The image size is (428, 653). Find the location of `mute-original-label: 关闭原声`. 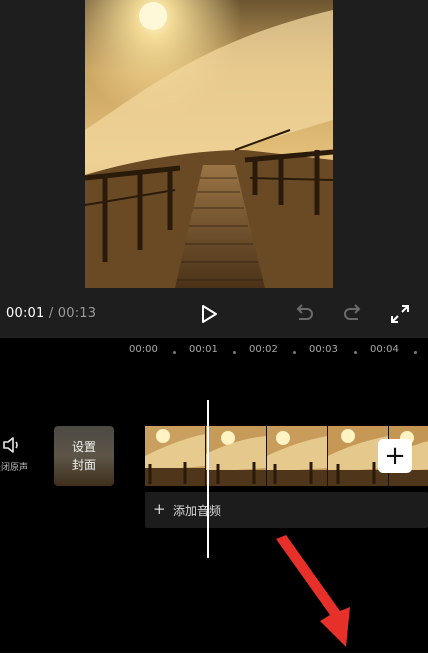

mute-original-label: 关闭原声 is located at coordinates (14, 468).